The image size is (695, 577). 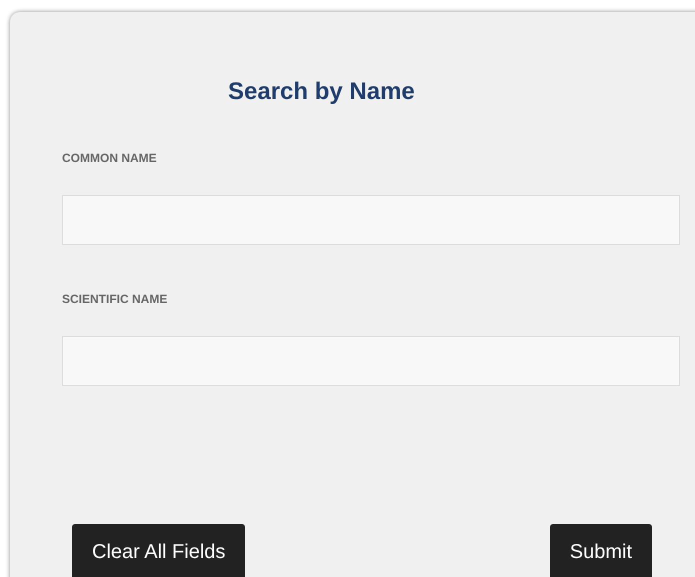 What do you see at coordinates (109, 158) in the screenshot?
I see `field-label: COMMON NAME` at bounding box center [109, 158].